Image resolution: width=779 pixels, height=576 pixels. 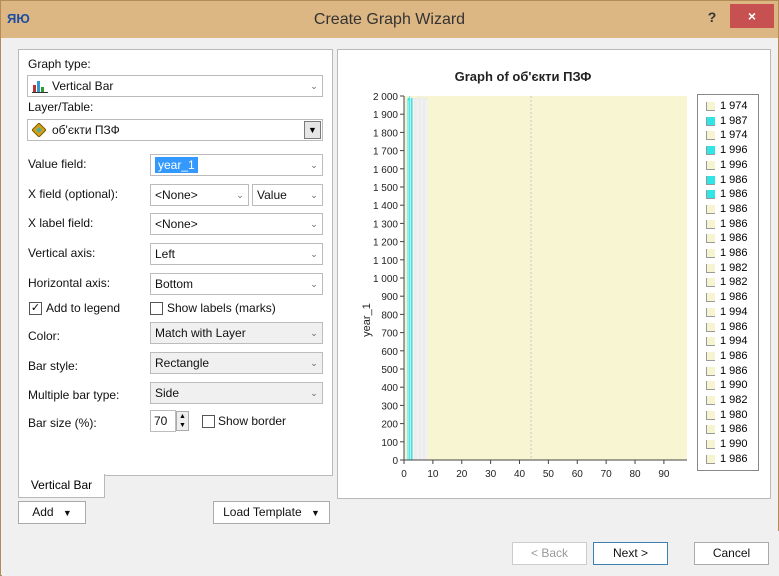 What do you see at coordinates (607, 474) in the screenshot?
I see `x-tick-label: 70` at bounding box center [607, 474].